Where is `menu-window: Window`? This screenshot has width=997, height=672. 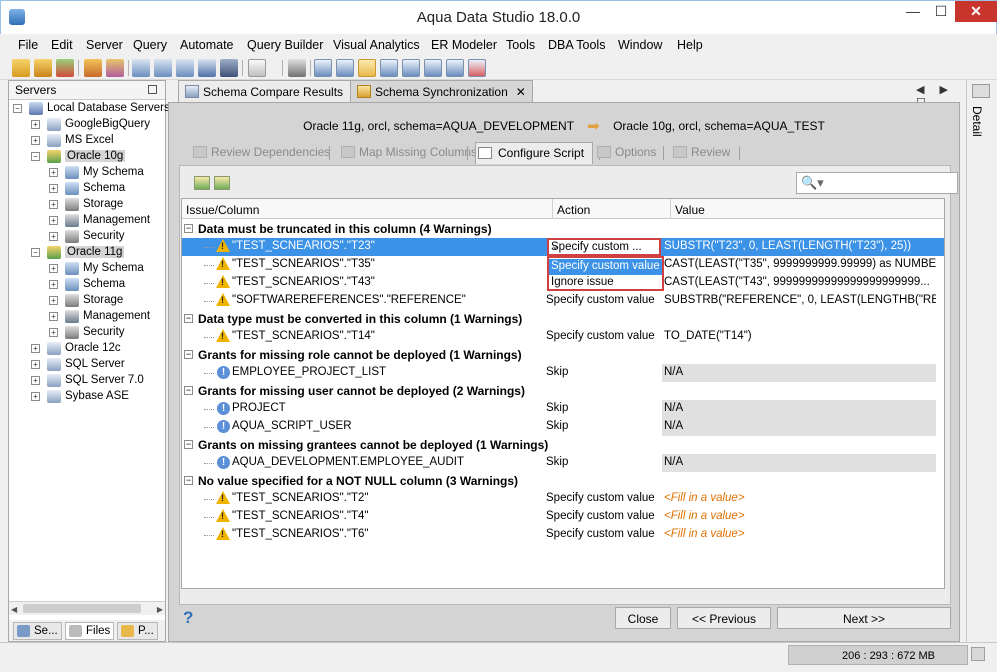
menu-window: Window is located at coordinates (640, 45).